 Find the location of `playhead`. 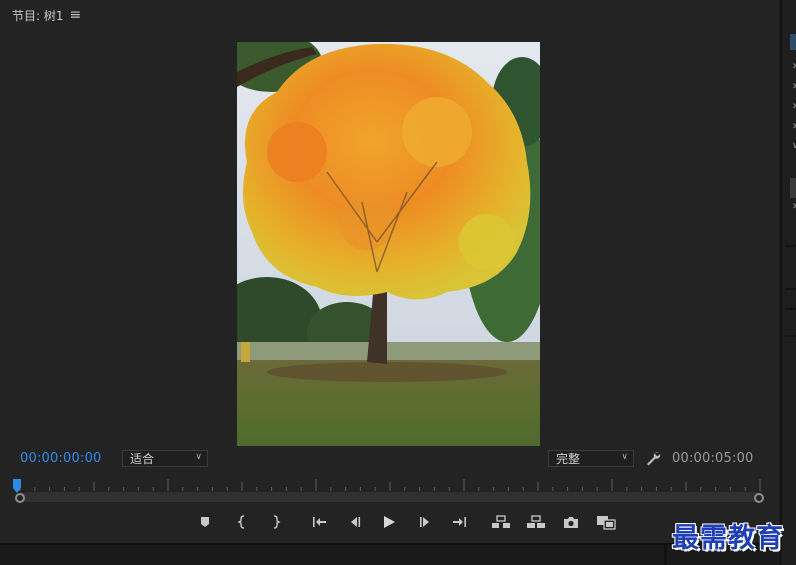

playhead is located at coordinates (17, 486).